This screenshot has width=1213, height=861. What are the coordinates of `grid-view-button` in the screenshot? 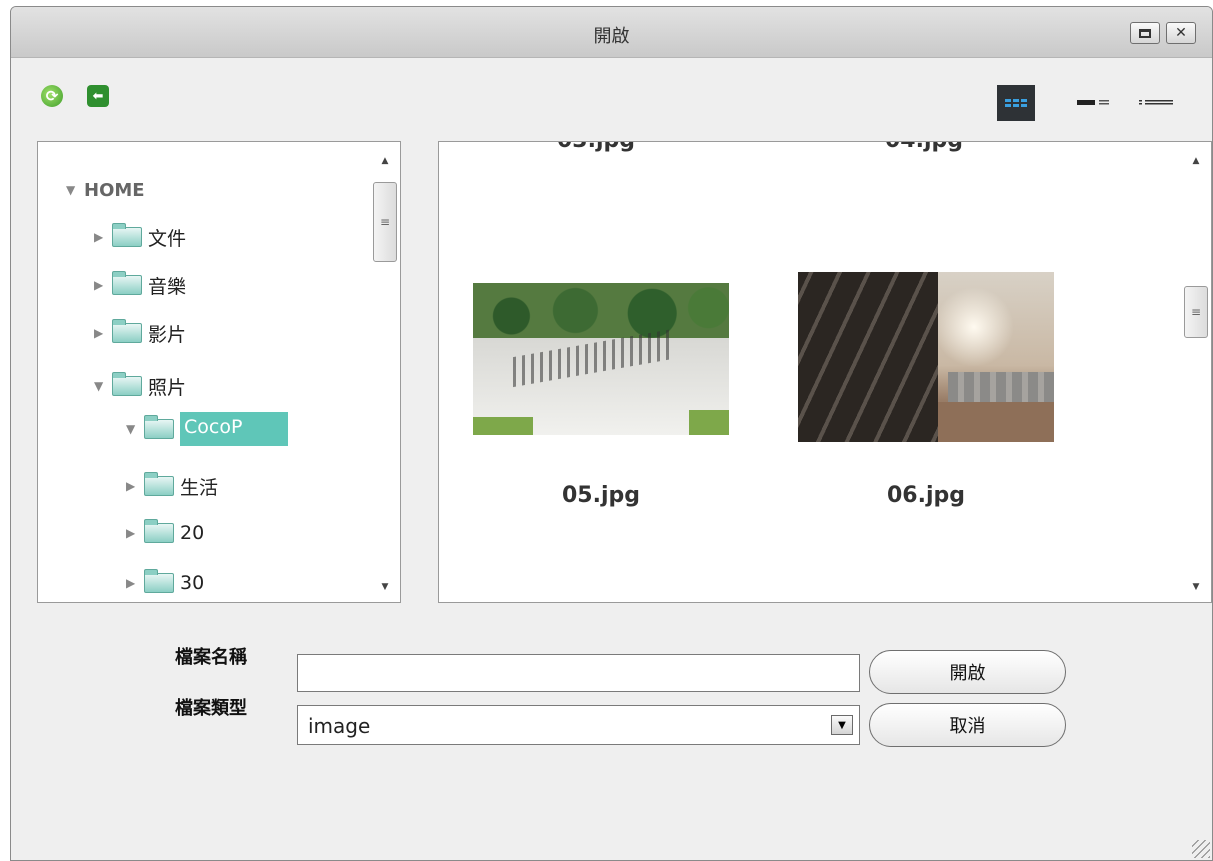 It's located at (1016, 103).